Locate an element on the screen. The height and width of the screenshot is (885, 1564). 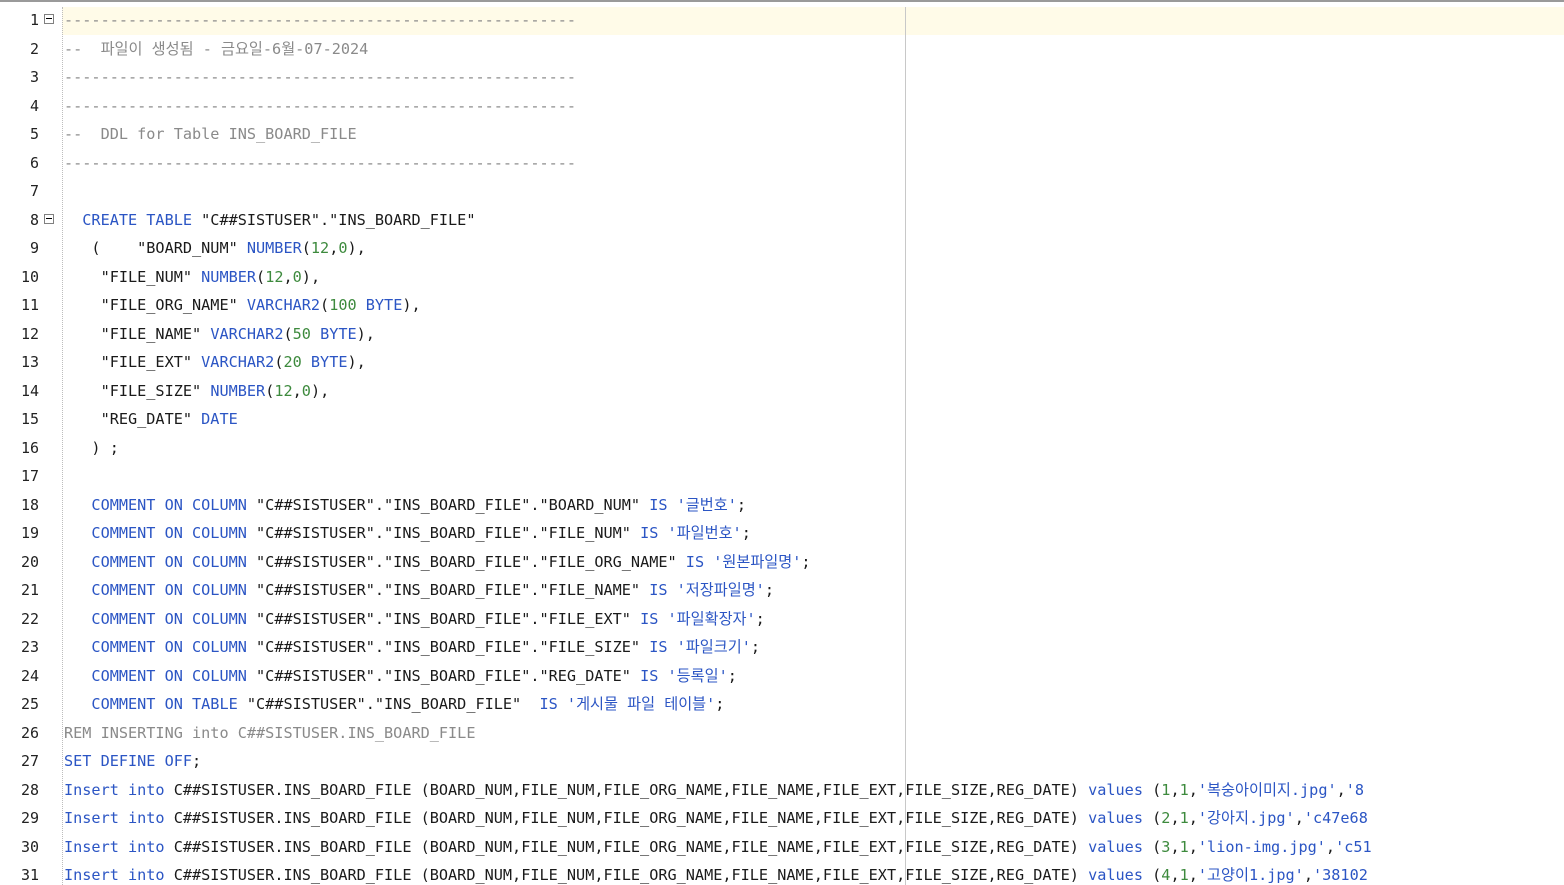
line-number: 29 is located at coordinates (29, 818).